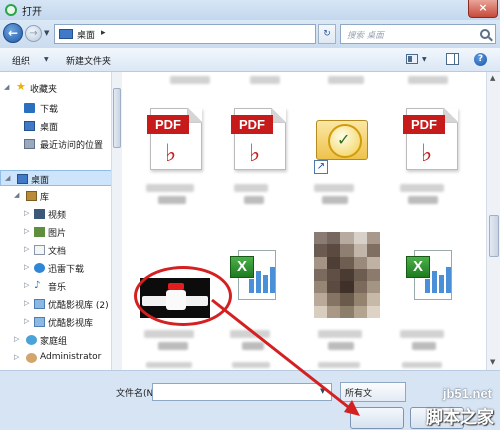  What do you see at coordinates (242, 392) in the screenshot?
I see `filename-input` at bounding box center [242, 392].